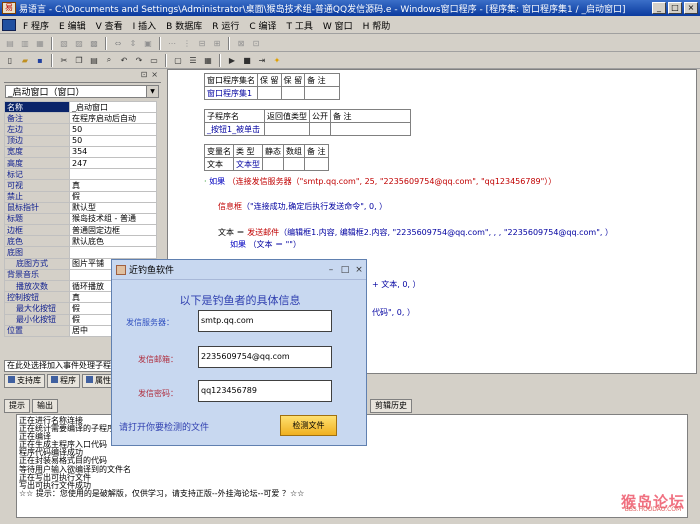 The width and height of the screenshot is (700, 524). Describe the element at coordinates (9, 25) in the screenshot. I see `menu-app-icon` at that location.